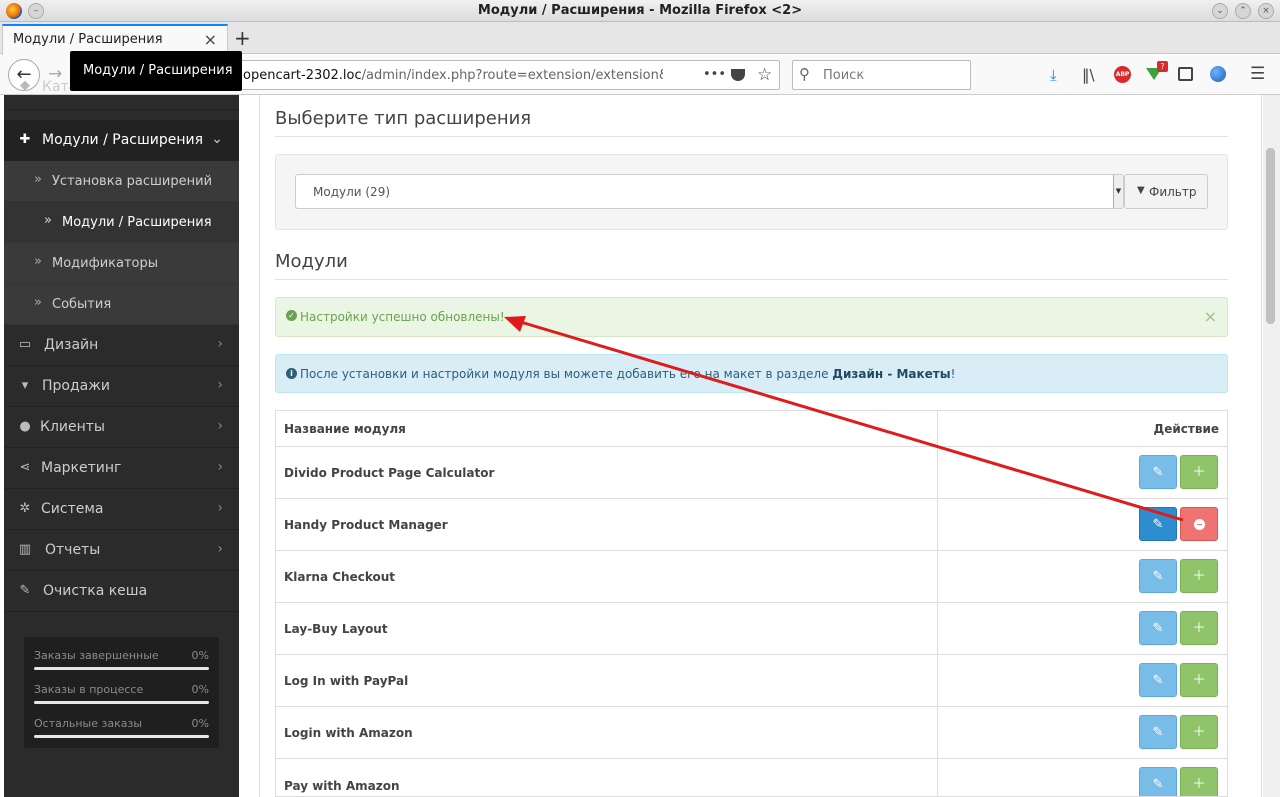 The height and width of the screenshot is (797, 1280). I want to click on annotation-arrow, so click(844, 419).